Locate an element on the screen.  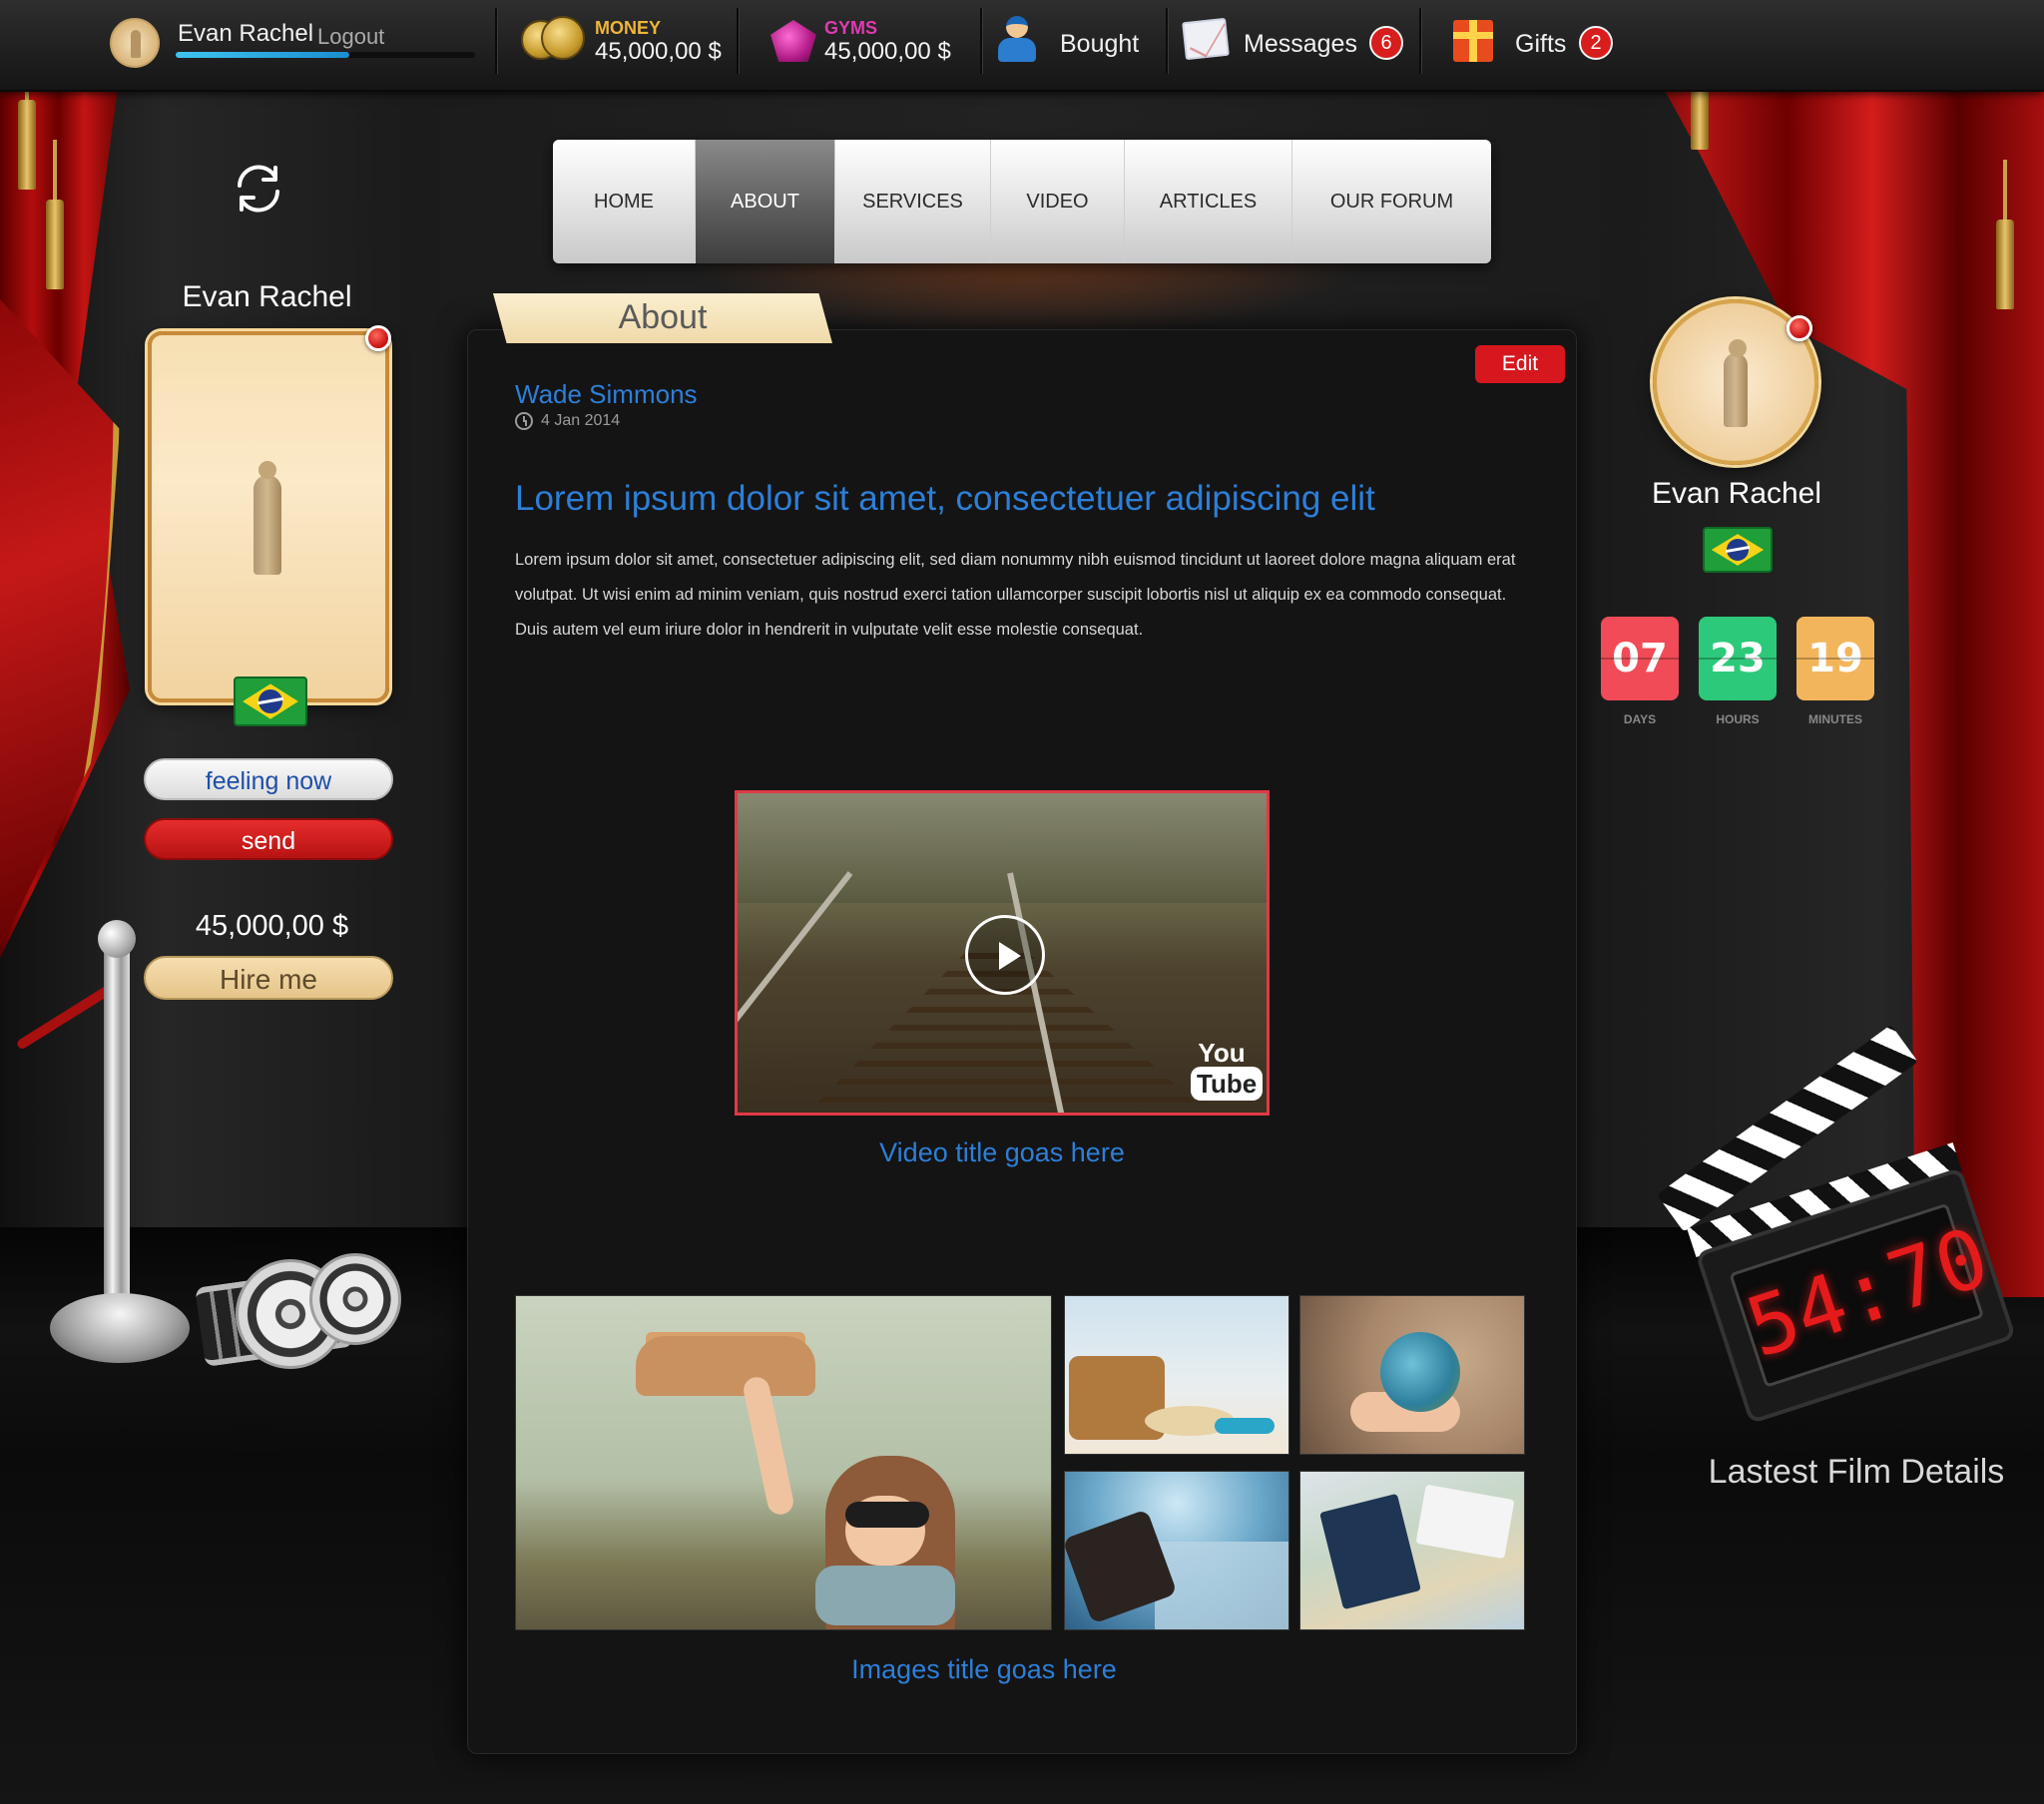
messages-link: Messages is located at coordinates (1300, 45).